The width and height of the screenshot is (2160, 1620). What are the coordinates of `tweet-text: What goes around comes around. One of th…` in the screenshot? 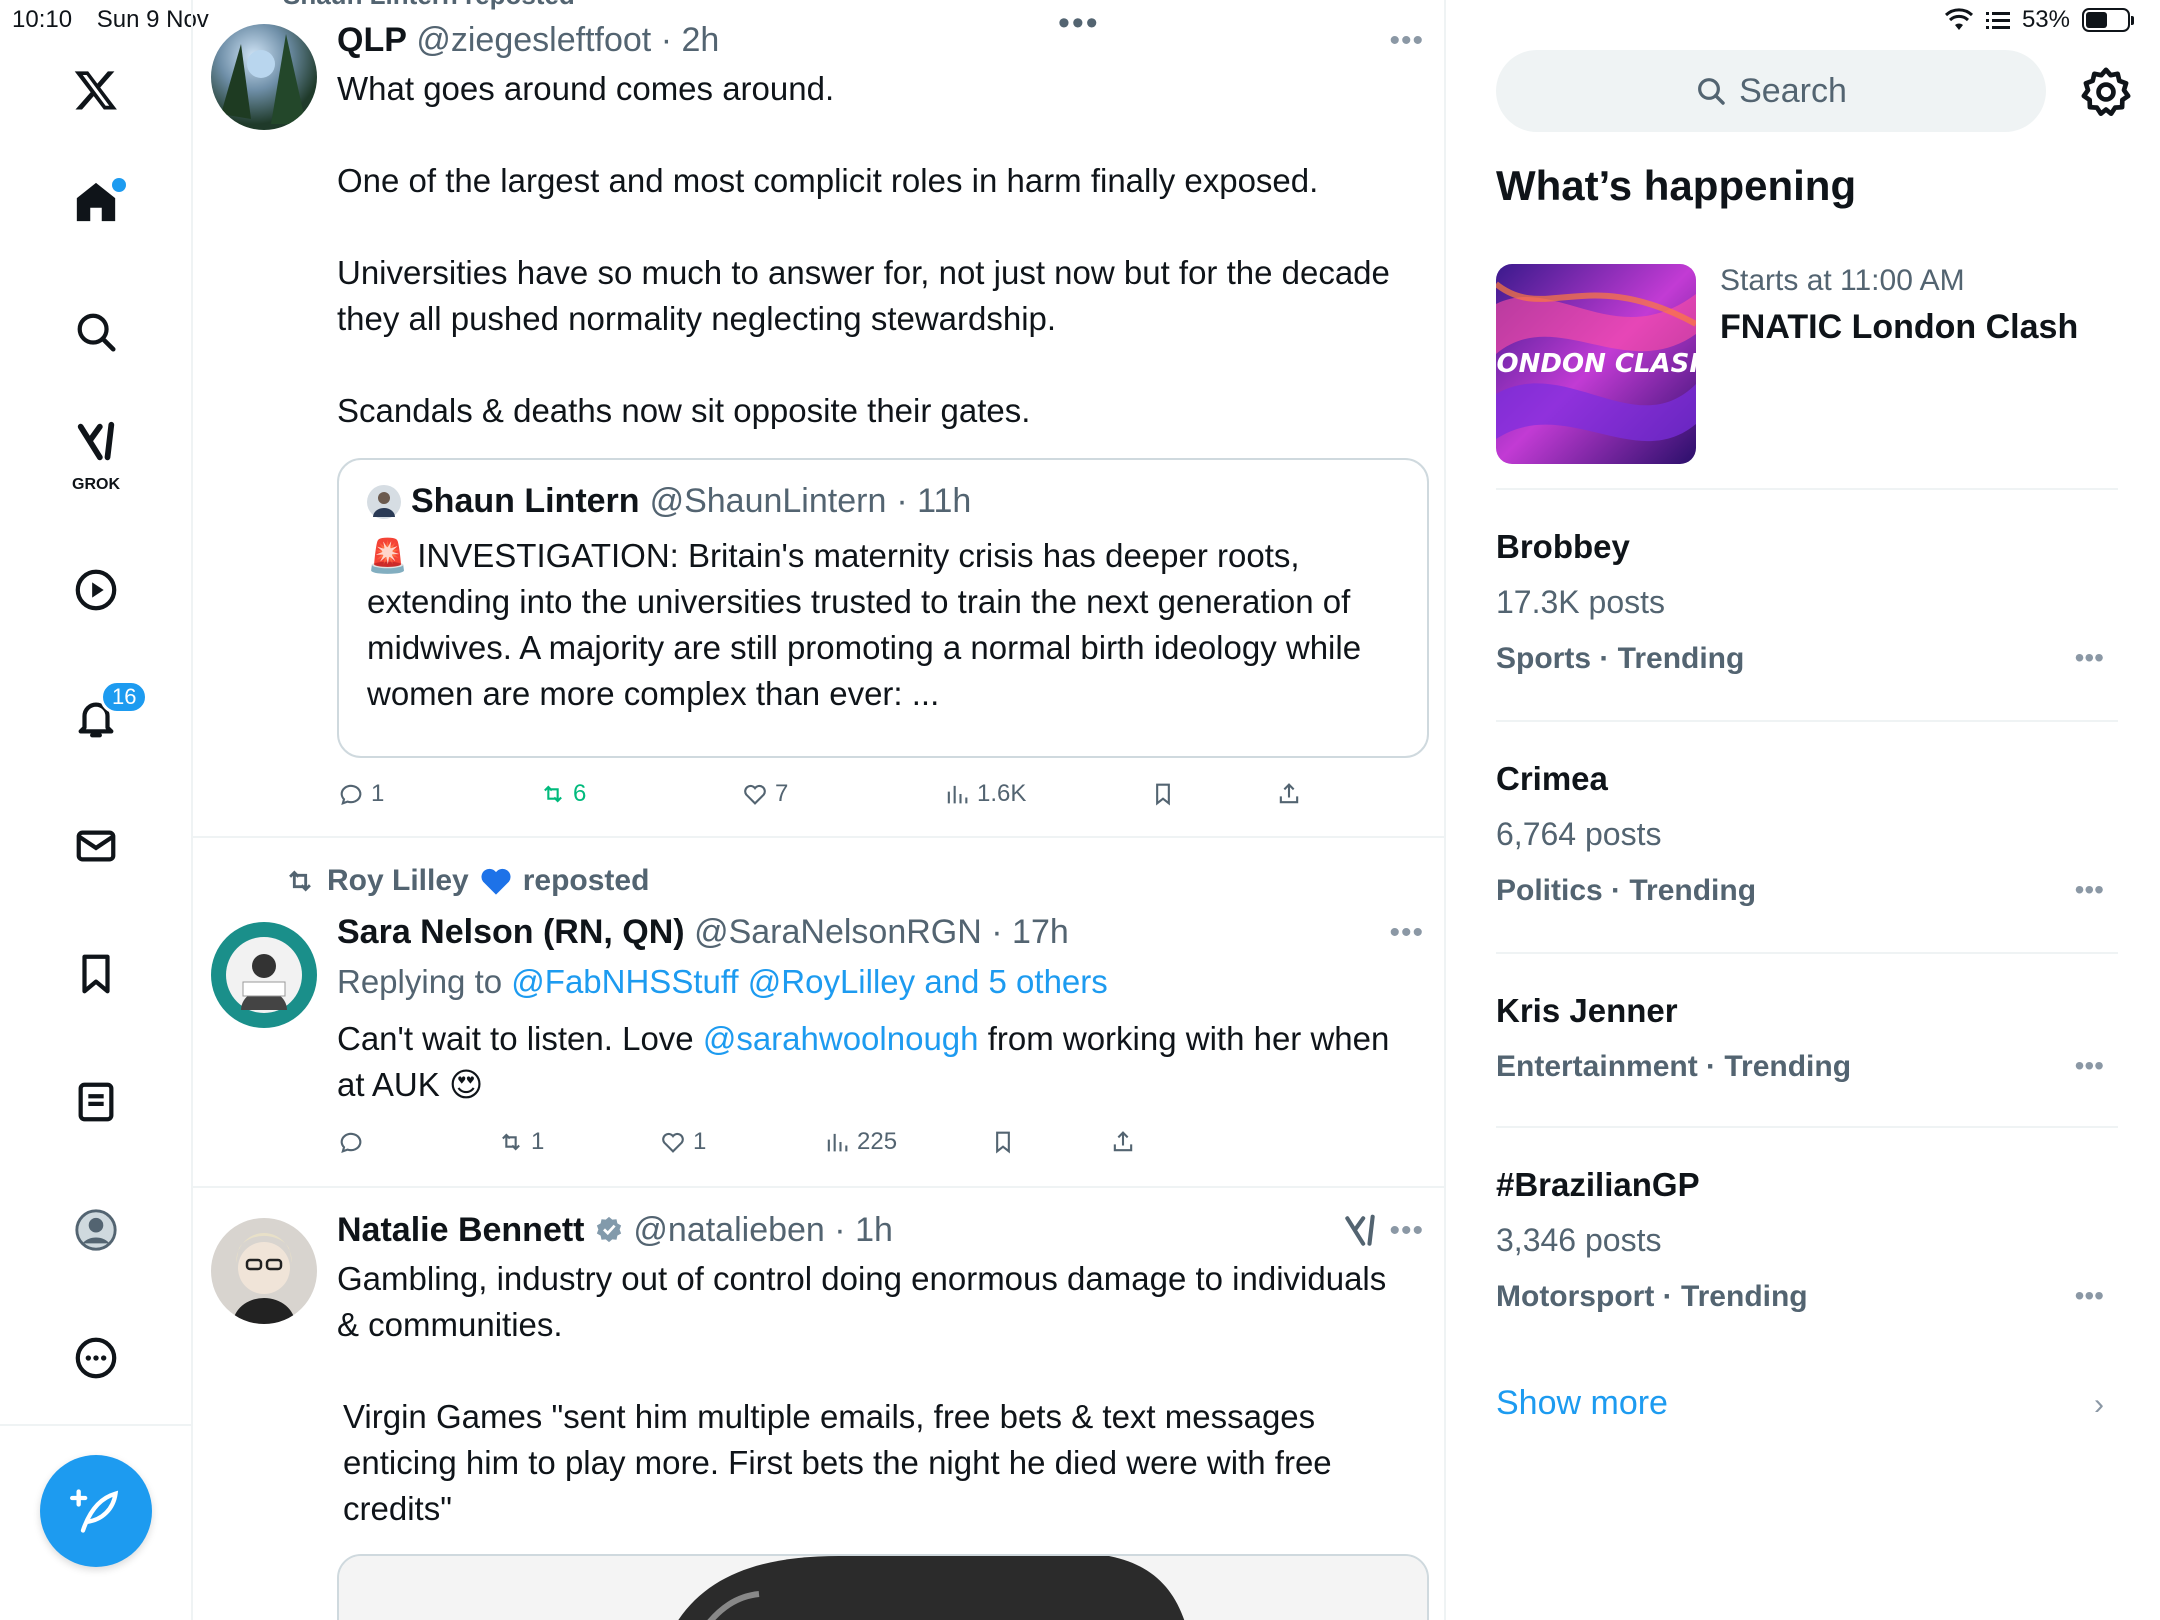 It's located at (874, 250).